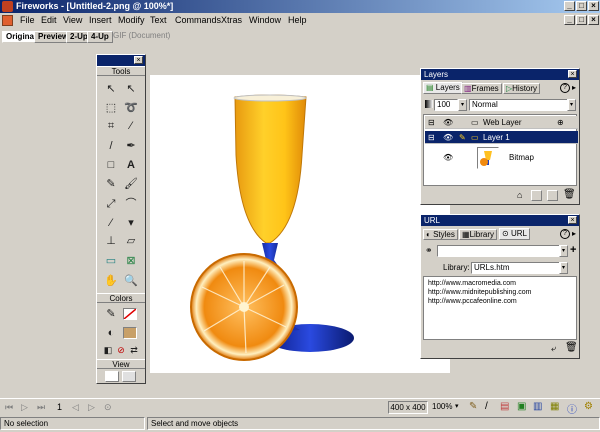  Describe the element at coordinates (111, 108) in the screenshot. I see `marquee-icon: ⬚` at that location.